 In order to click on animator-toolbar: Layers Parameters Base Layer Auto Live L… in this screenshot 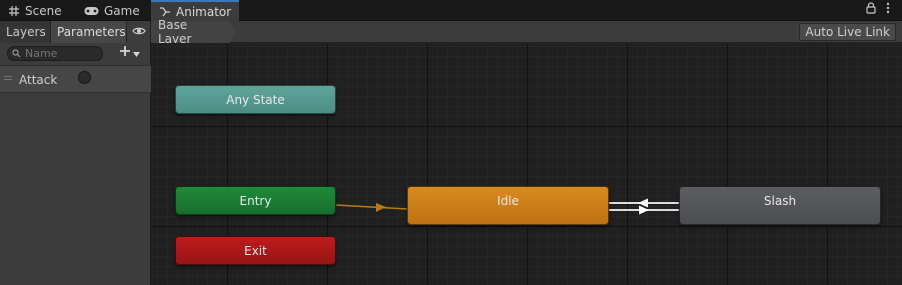, I will do `click(451, 32)`.